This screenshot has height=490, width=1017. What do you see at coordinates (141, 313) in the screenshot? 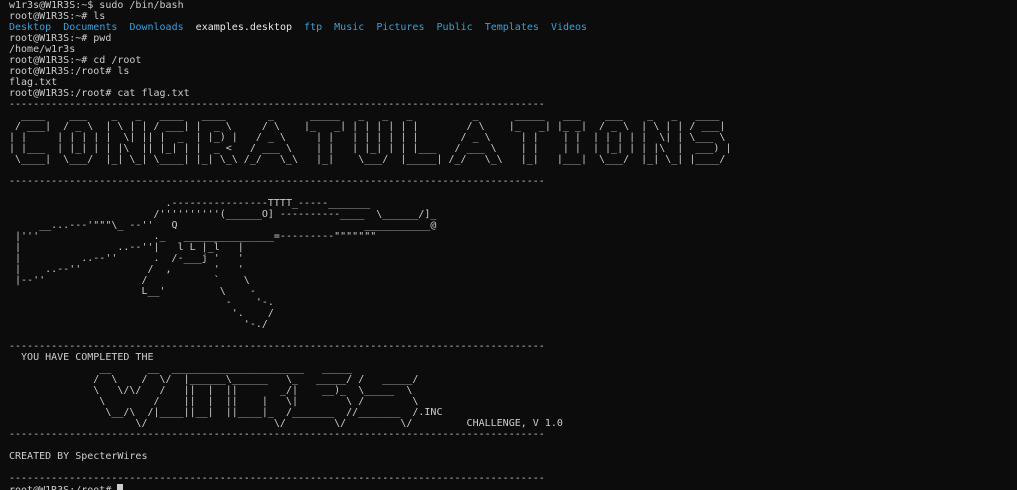
I see `flag-art-line: '. /` at bounding box center [141, 313].